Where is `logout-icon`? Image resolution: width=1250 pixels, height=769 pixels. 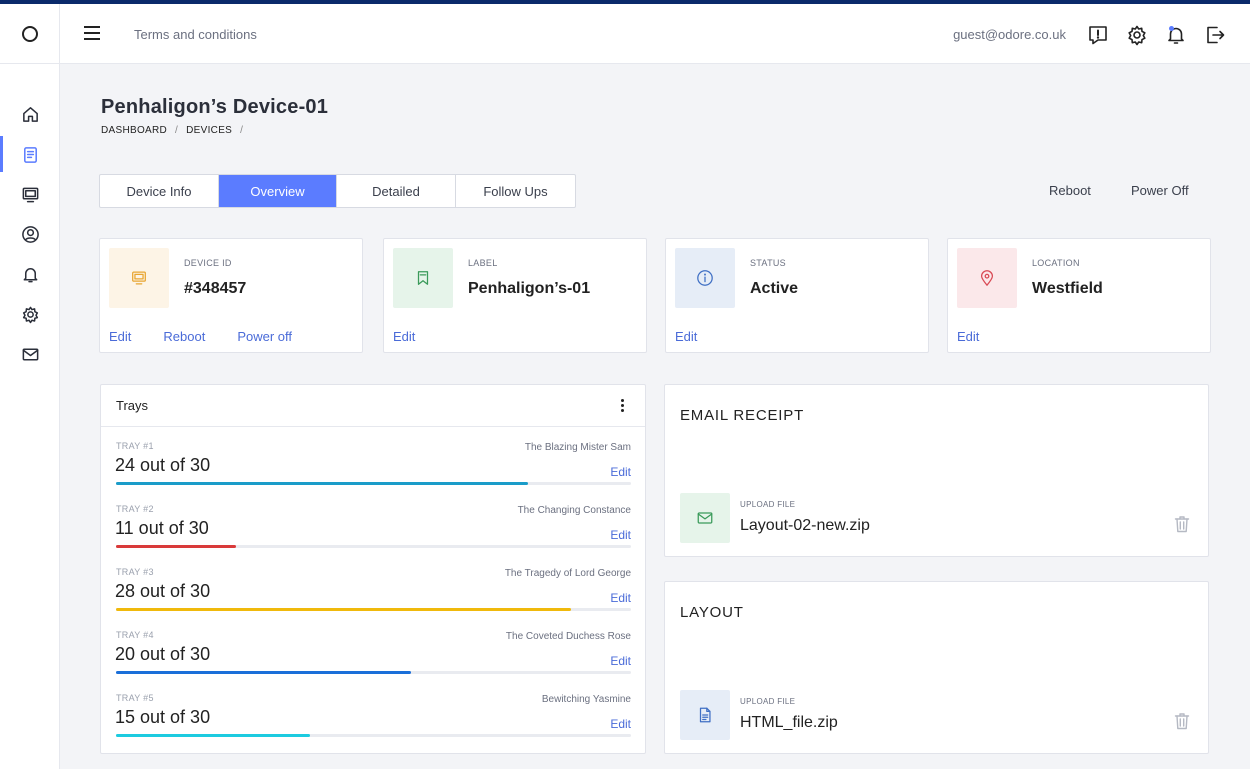
logout-icon is located at coordinates (1215, 35).